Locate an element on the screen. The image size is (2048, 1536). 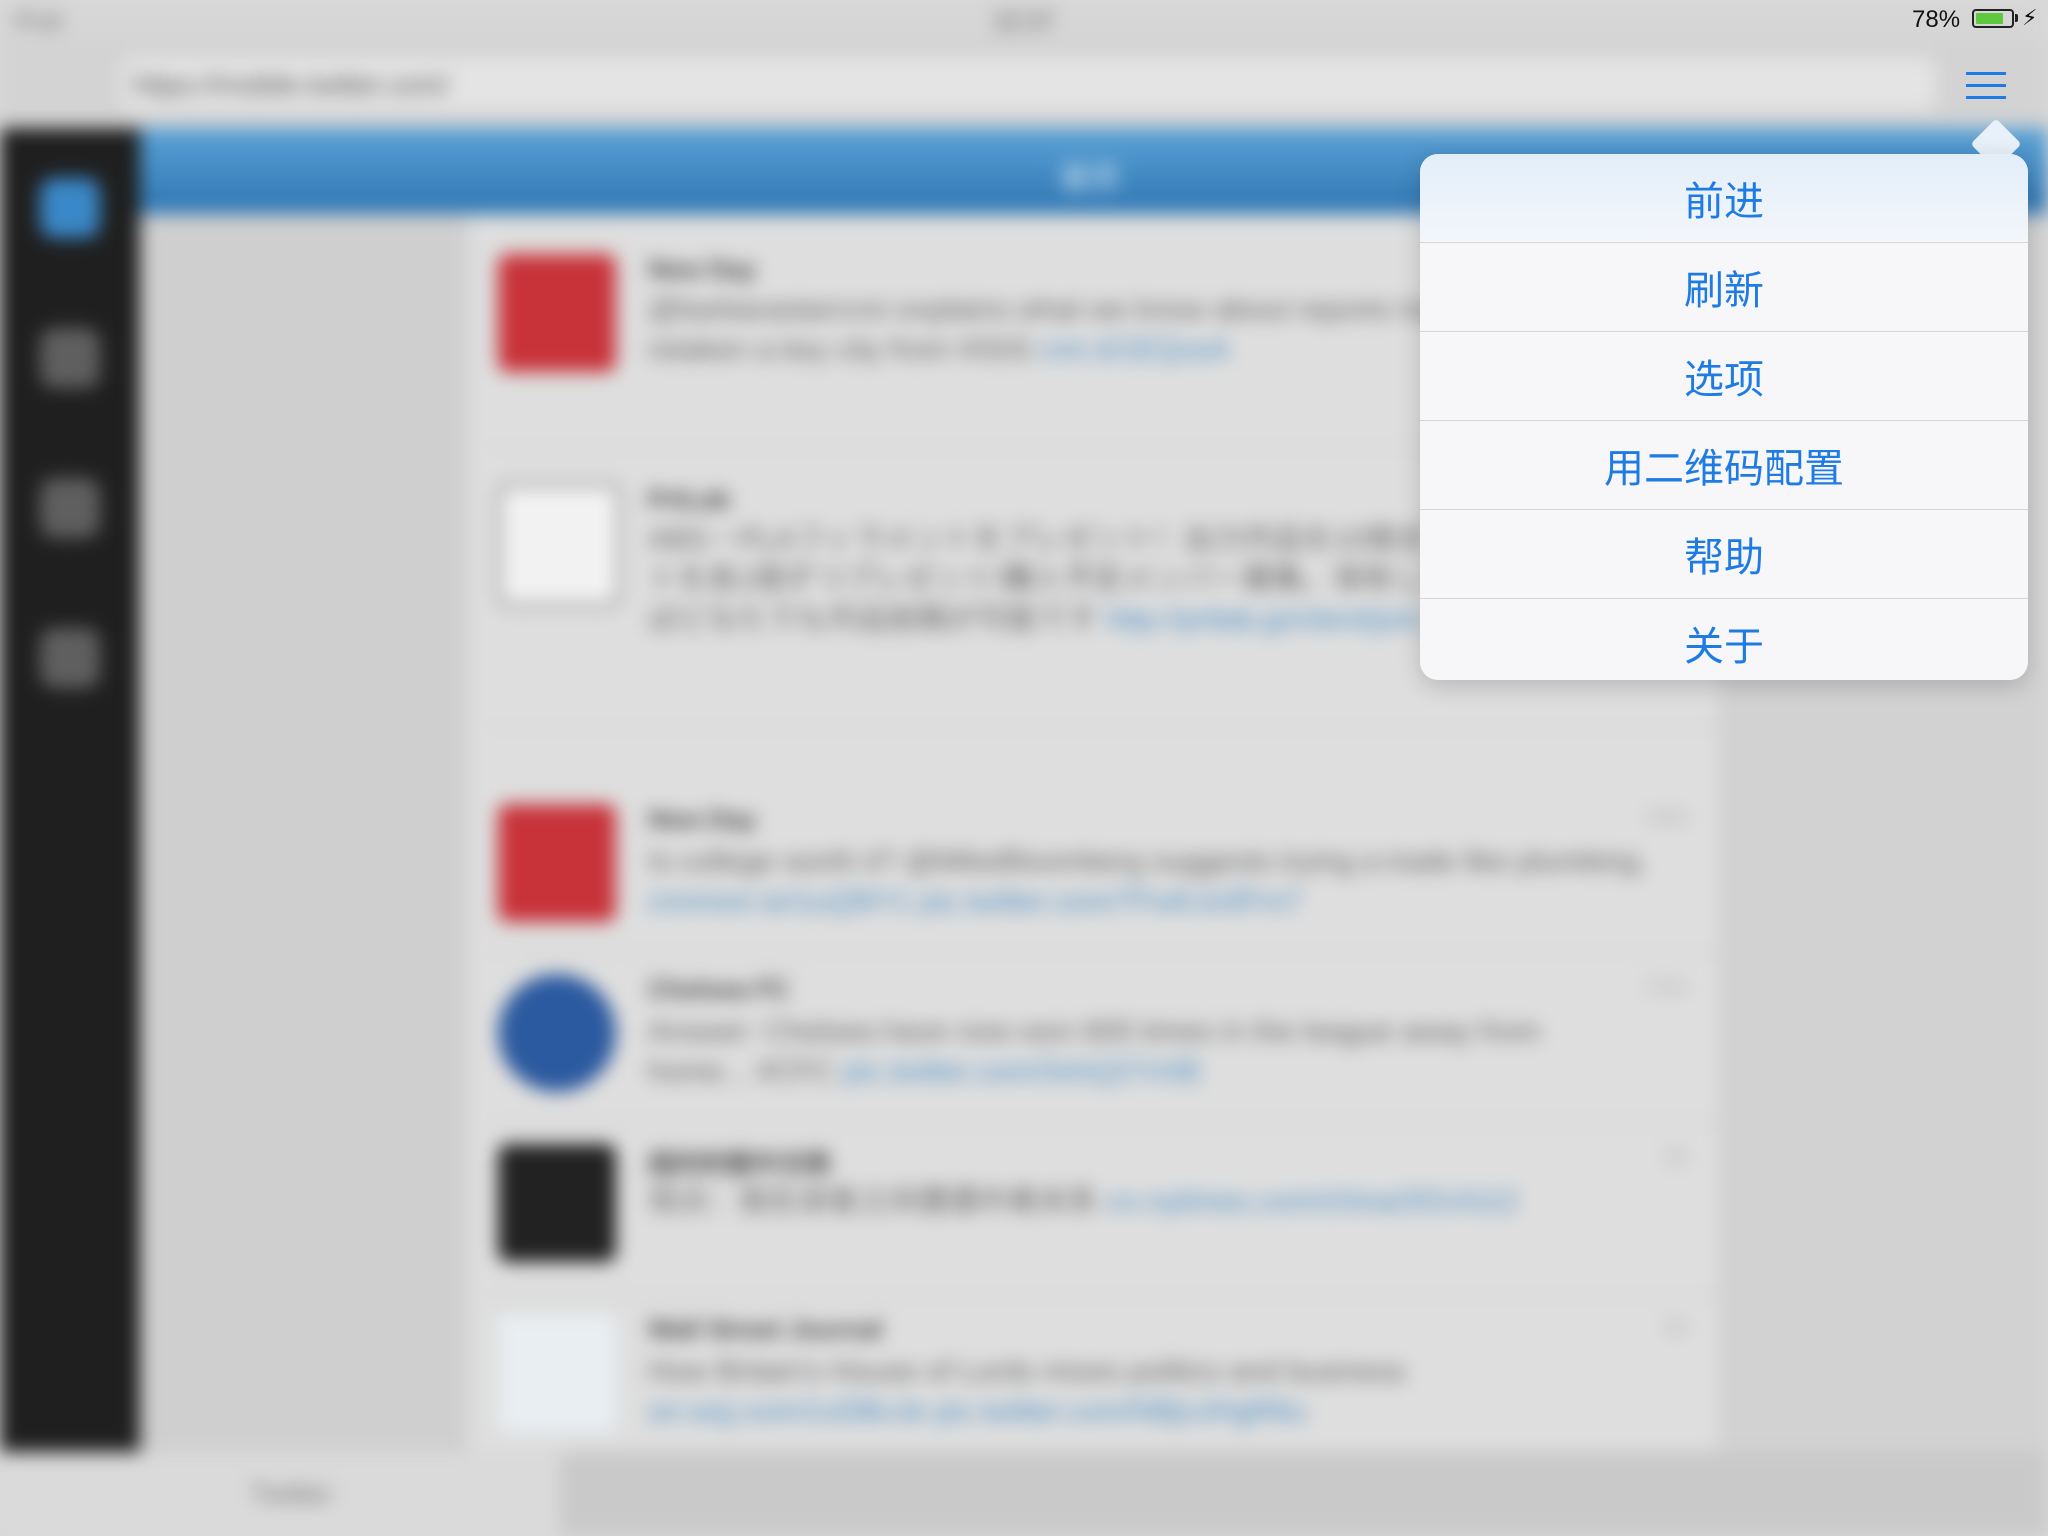
clock-label: 22:37 is located at coordinates (1024, 21).